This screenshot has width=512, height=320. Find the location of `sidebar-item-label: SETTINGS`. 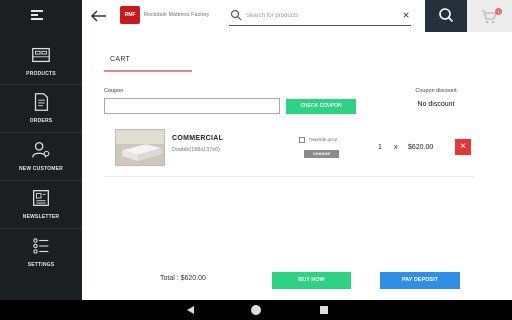

sidebar-item-label: SETTINGS is located at coordinates (41, 265).